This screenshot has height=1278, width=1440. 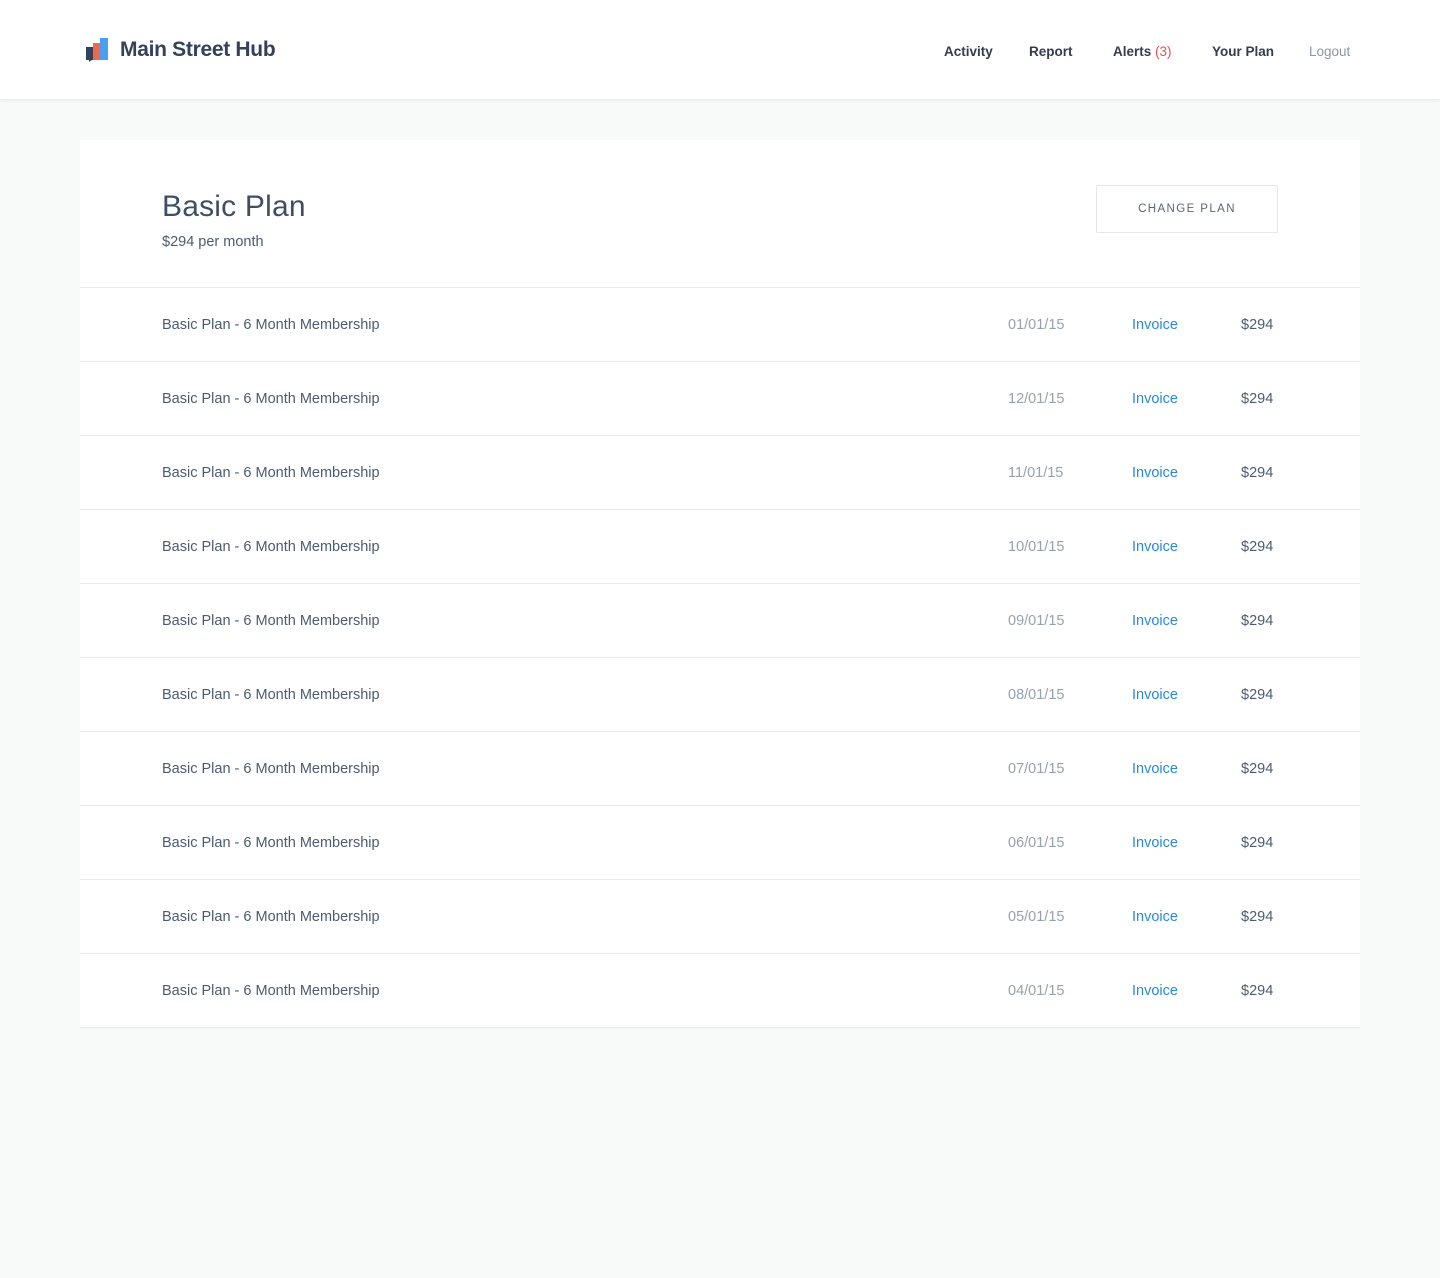 I want to click on nav-report: Report, so click(x=1051, y=53).